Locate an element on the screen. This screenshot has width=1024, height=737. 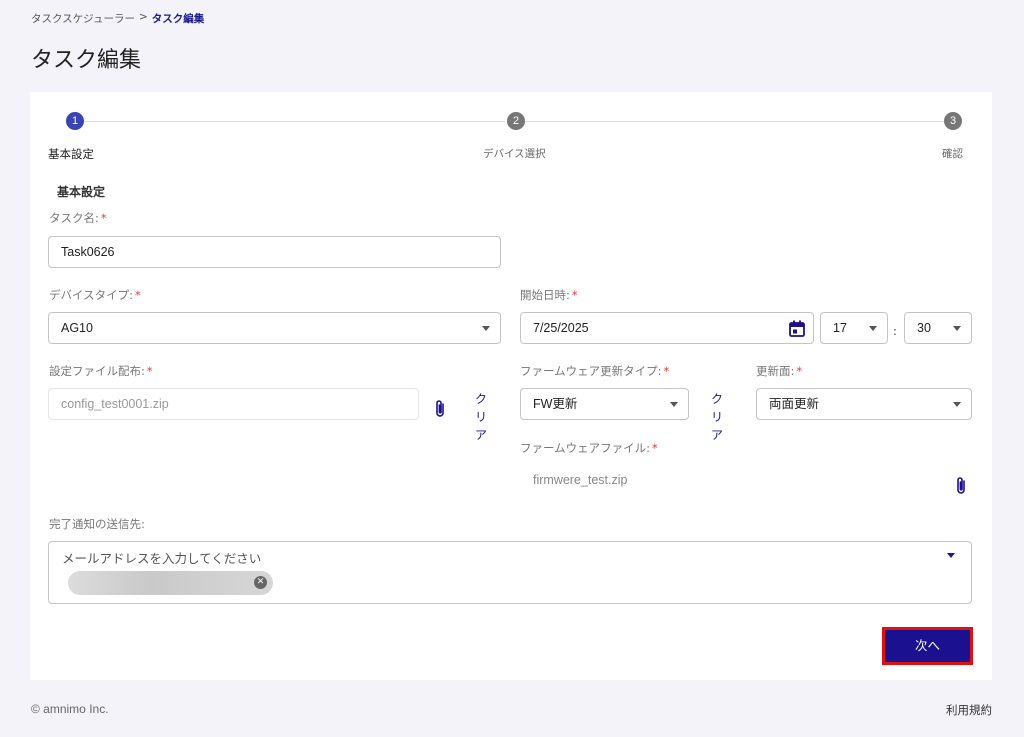
step-2-label: デバイス選択 is located at coordinates (514, 154).